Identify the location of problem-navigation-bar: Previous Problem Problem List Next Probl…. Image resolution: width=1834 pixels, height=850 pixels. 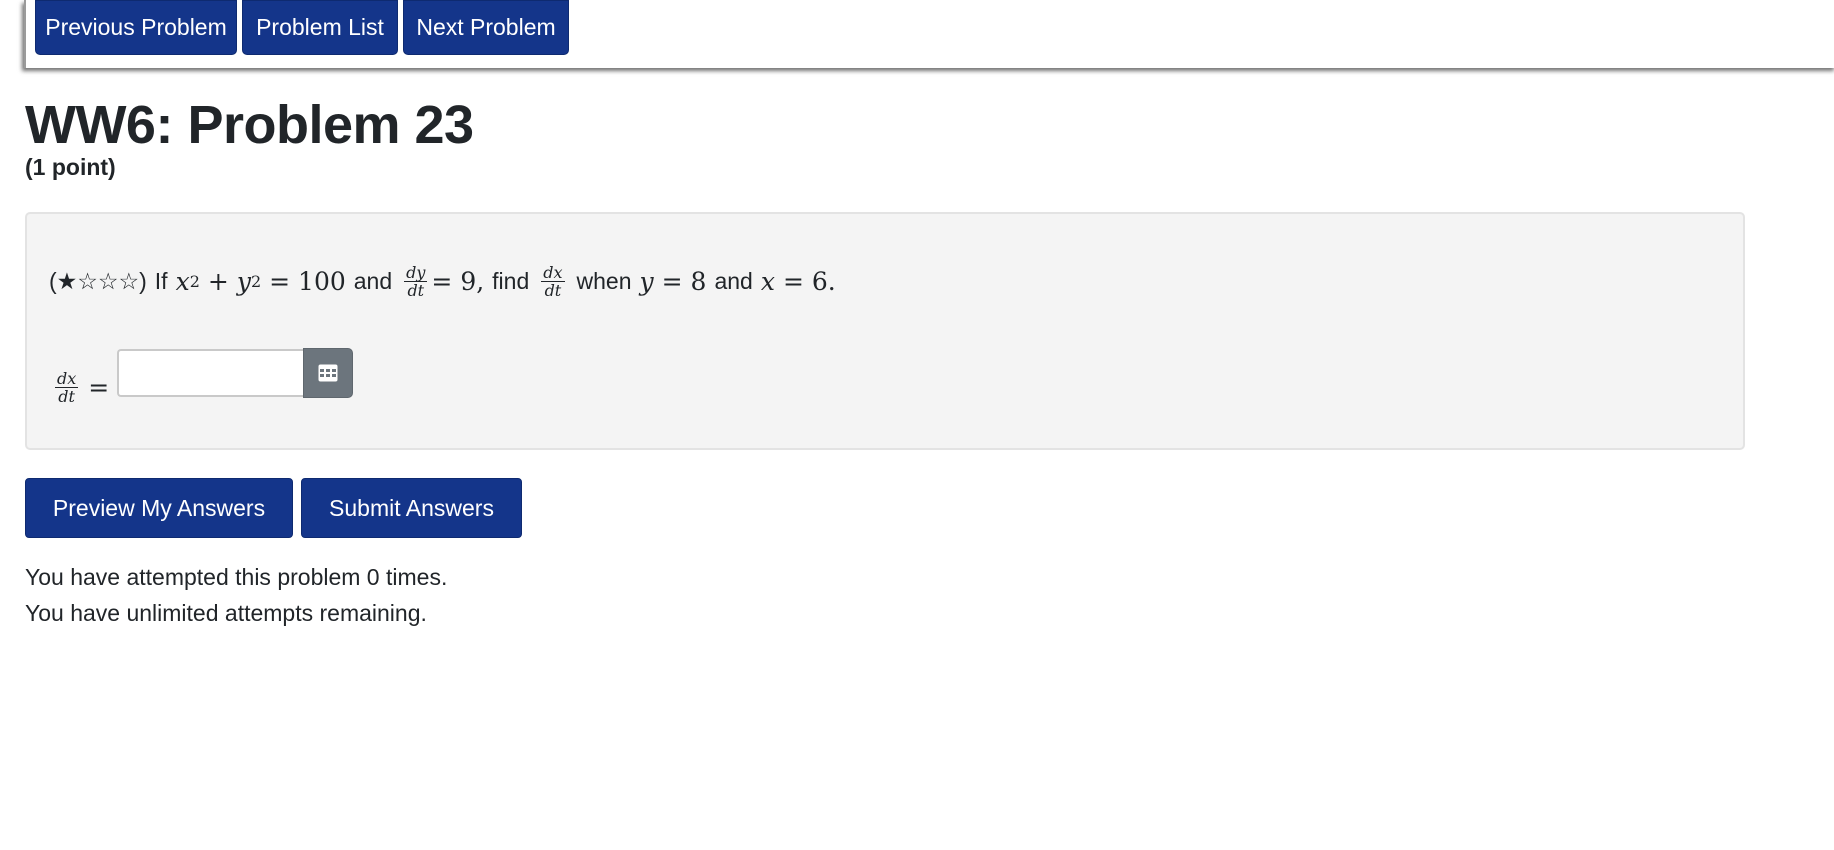
(929, 34).